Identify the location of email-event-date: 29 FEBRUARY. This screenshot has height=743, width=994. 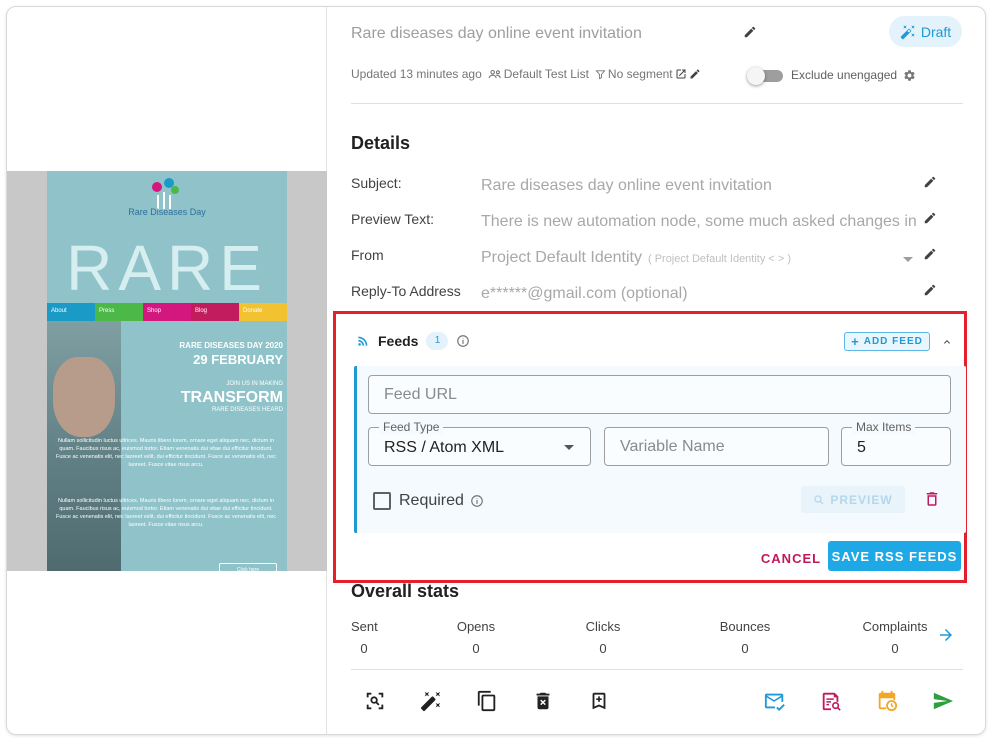
(238, 359).